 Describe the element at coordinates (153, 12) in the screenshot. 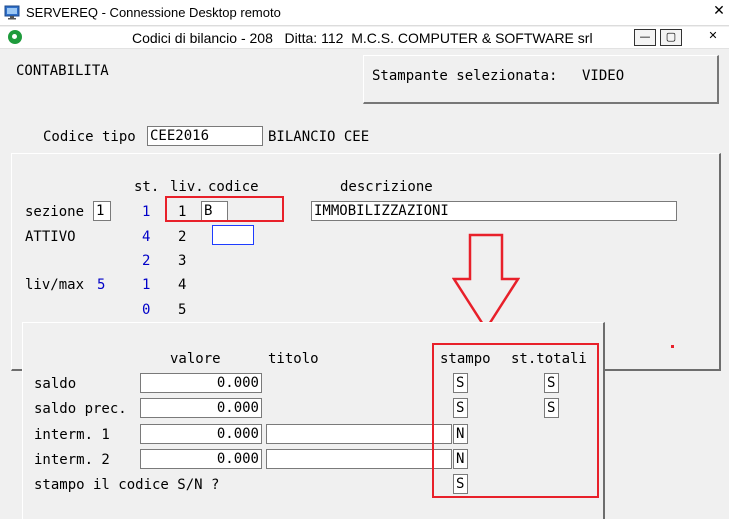

I see `rdp-window-title: SERVEREQ - Connessione Desktop remoto` at that location.